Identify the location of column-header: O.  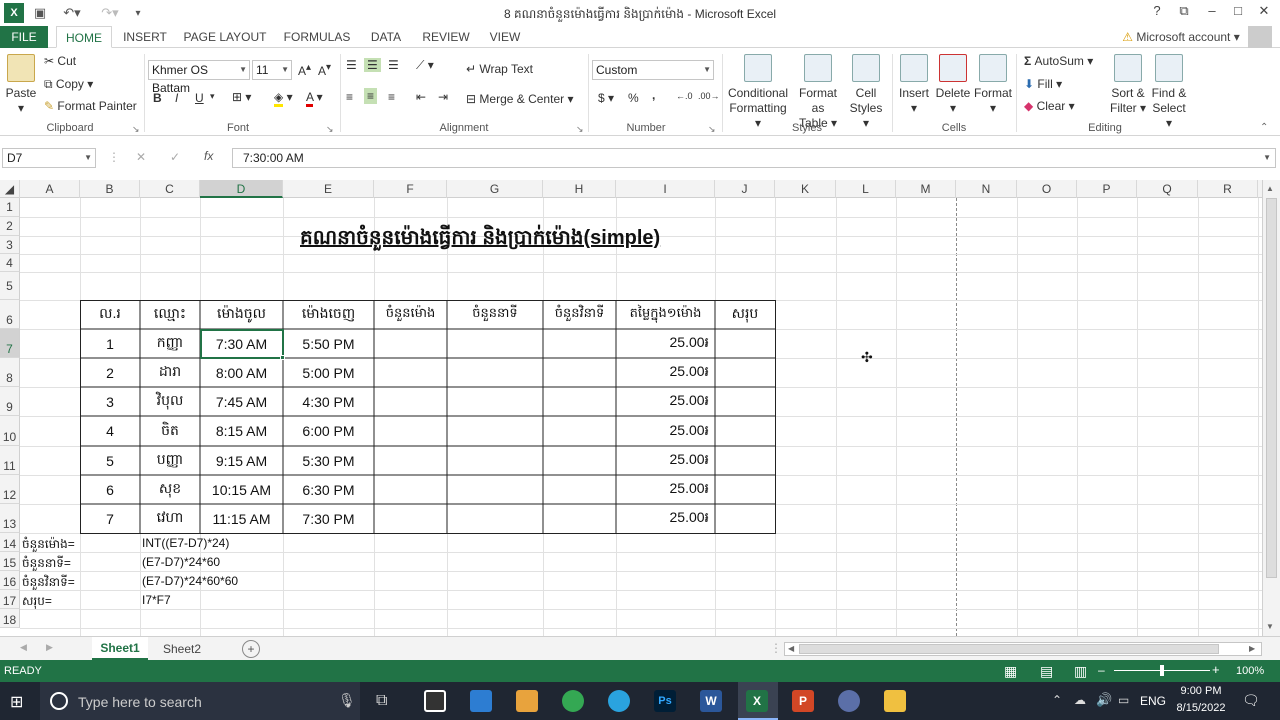
(1047, 189).